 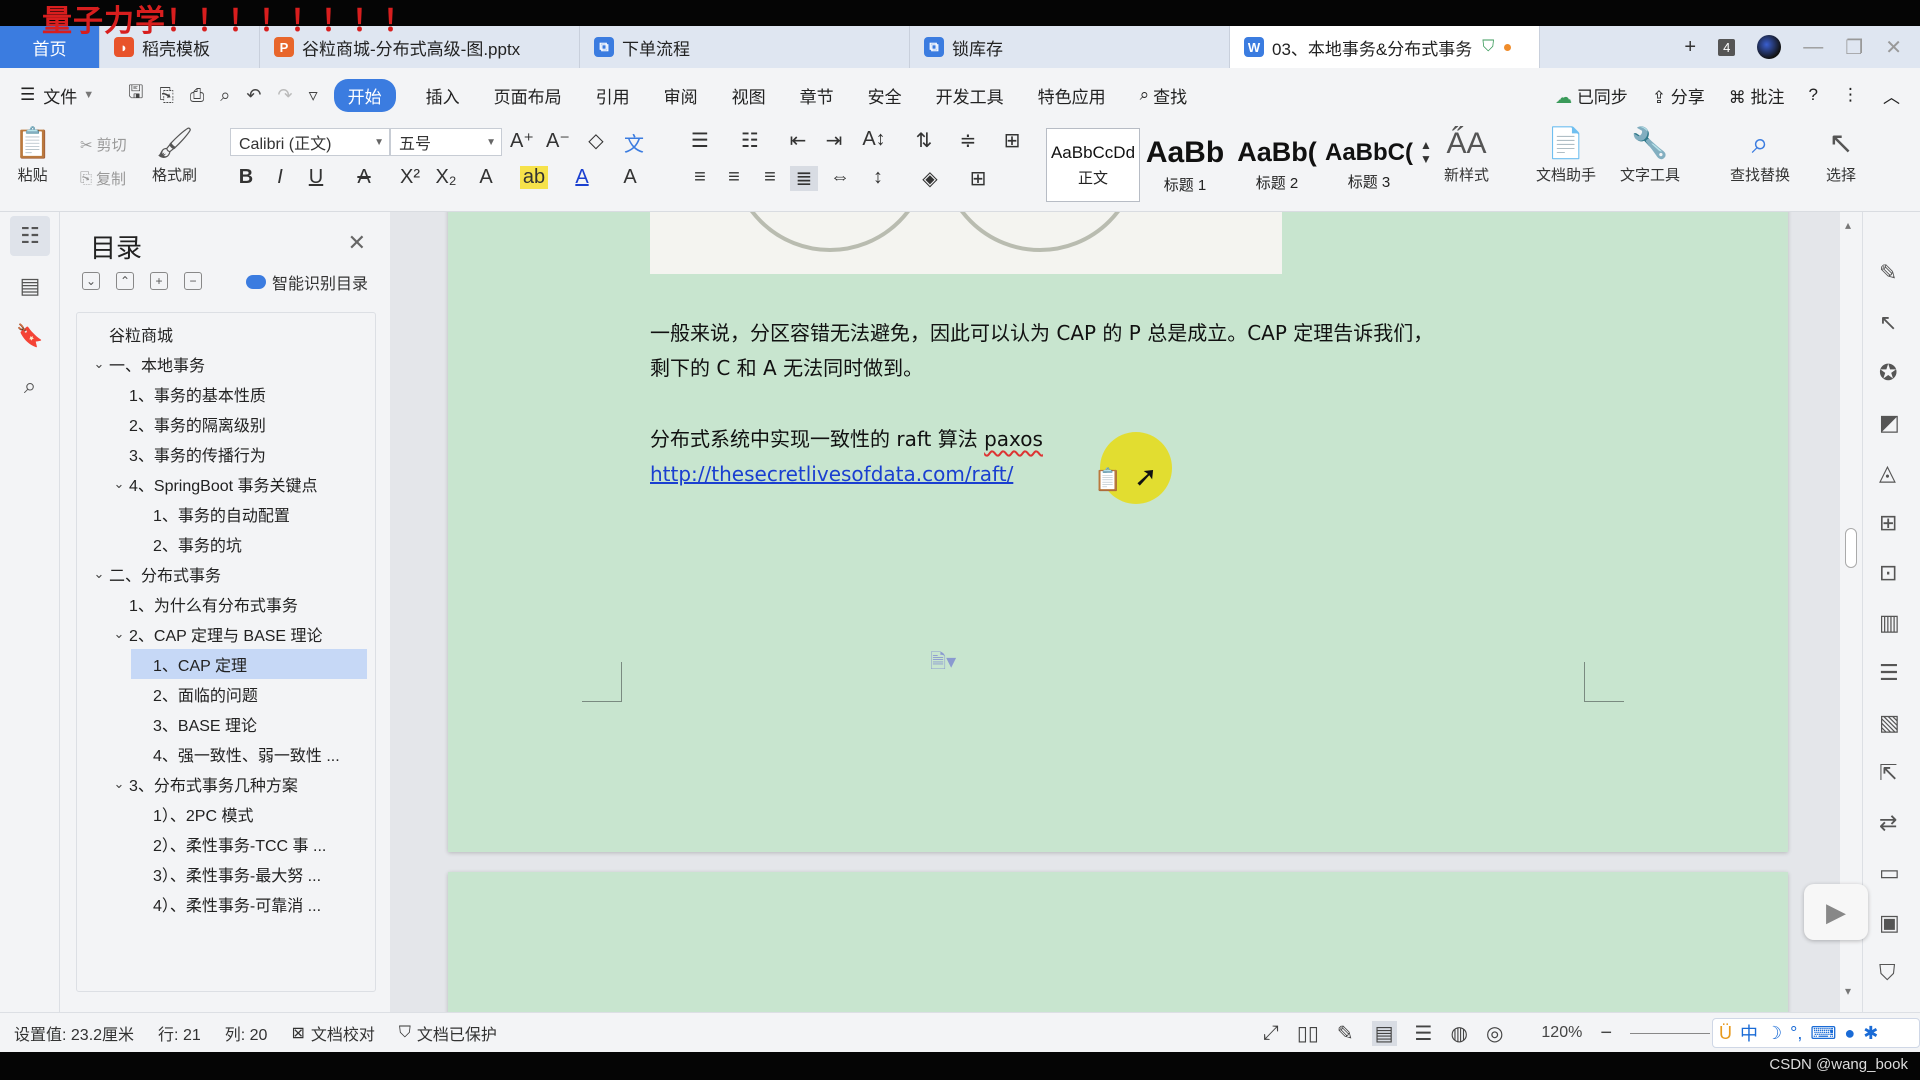 What do you see at coordinates (1606, 1033) in the screenshot?
I see `zoom-out-icon: −` at bounding box center [1606, 1033].